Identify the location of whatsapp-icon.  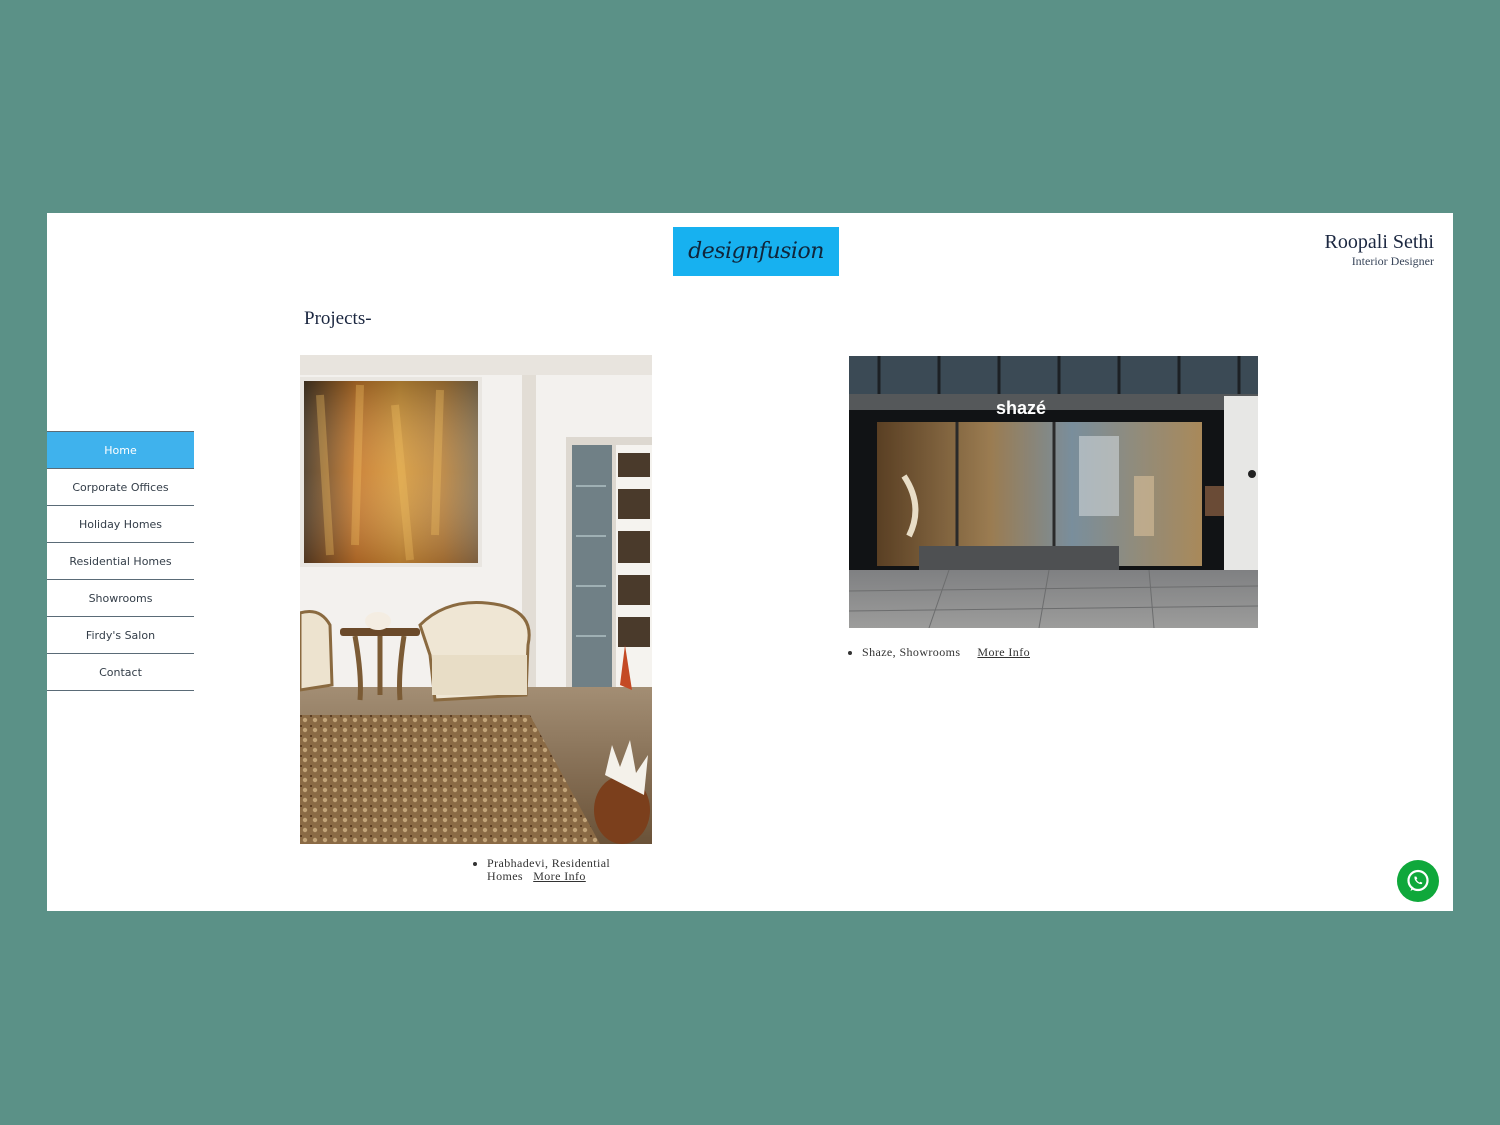
(1418, 880).